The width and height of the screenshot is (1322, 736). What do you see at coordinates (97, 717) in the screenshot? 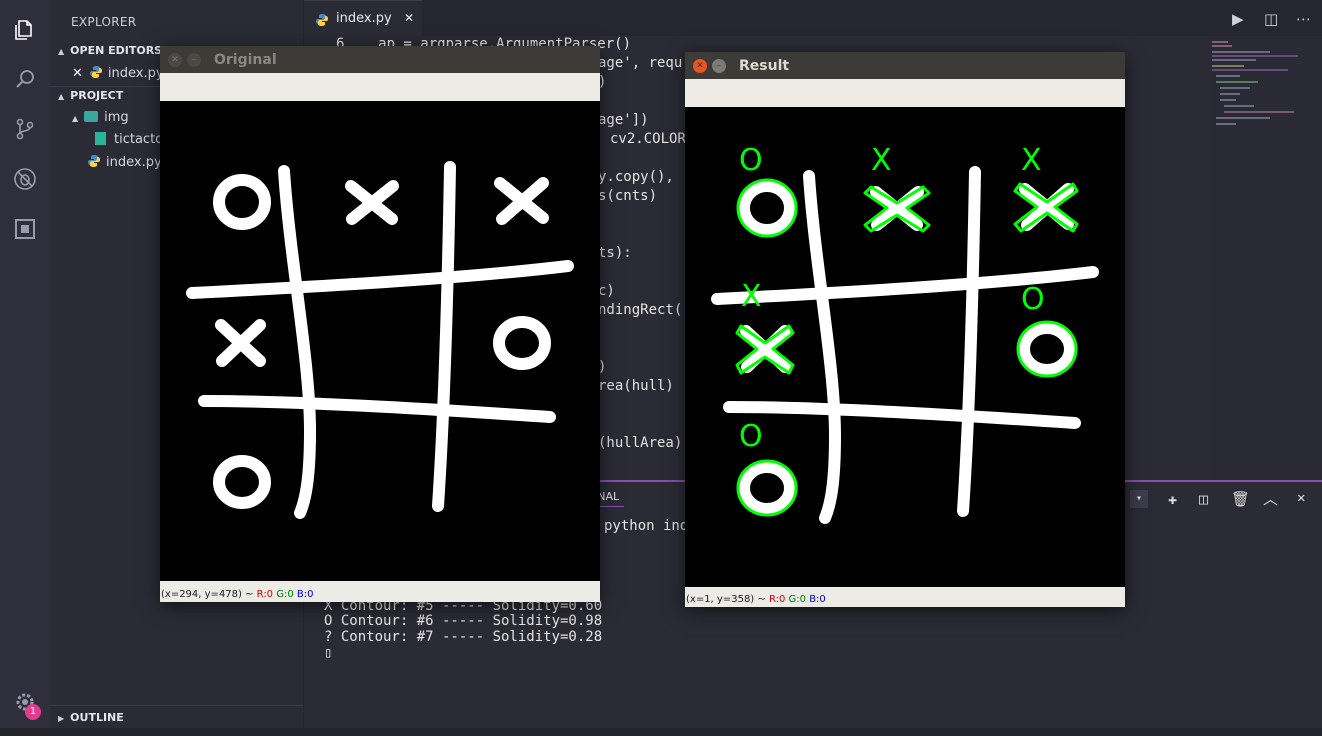
I see `outline-label: OUTLINE` at bounding box center [97, 717].